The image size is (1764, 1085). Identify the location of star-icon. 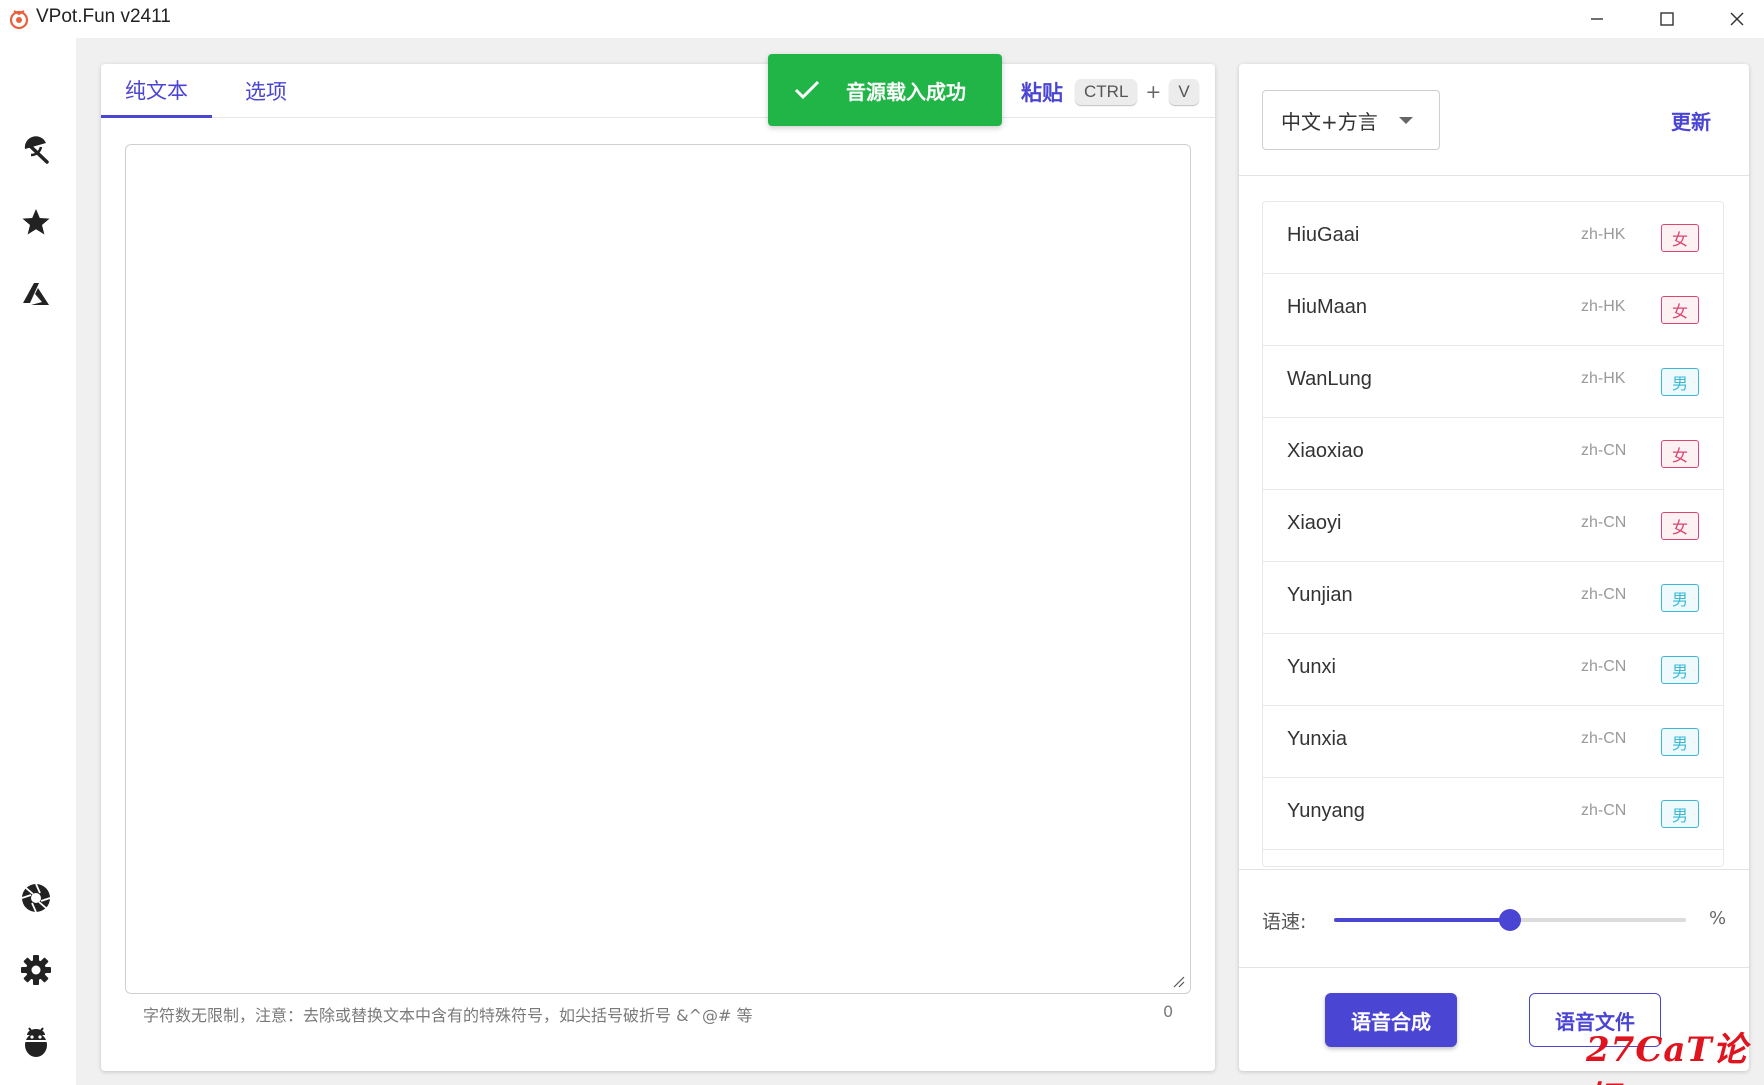
(36, 222).